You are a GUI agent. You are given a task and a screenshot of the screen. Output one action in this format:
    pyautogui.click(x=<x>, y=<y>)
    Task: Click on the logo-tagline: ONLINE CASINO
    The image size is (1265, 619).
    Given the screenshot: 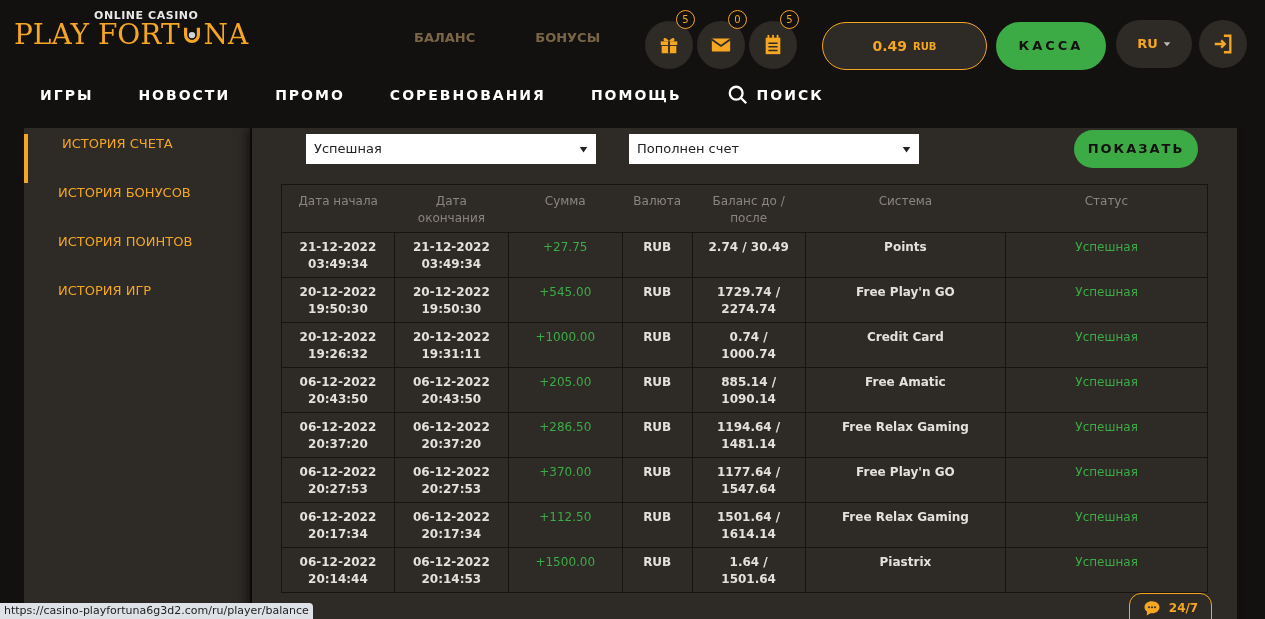 What is the action you would take?
    pyautogui.click(x=146, y=15)
    